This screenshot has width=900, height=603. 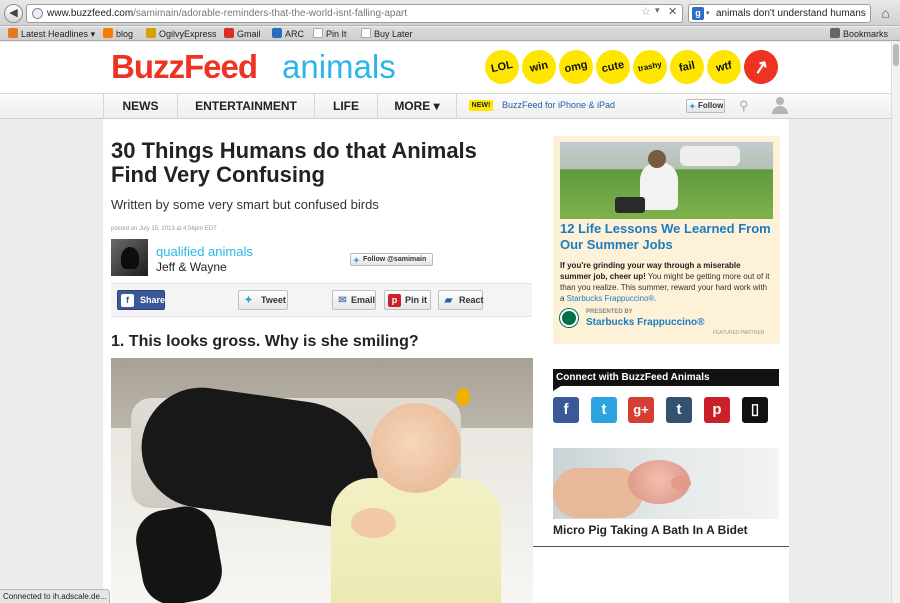 What do you see at coordinates (780, 106) in the screenshot?
I see `user-icon` at bounding box center [780, 106].